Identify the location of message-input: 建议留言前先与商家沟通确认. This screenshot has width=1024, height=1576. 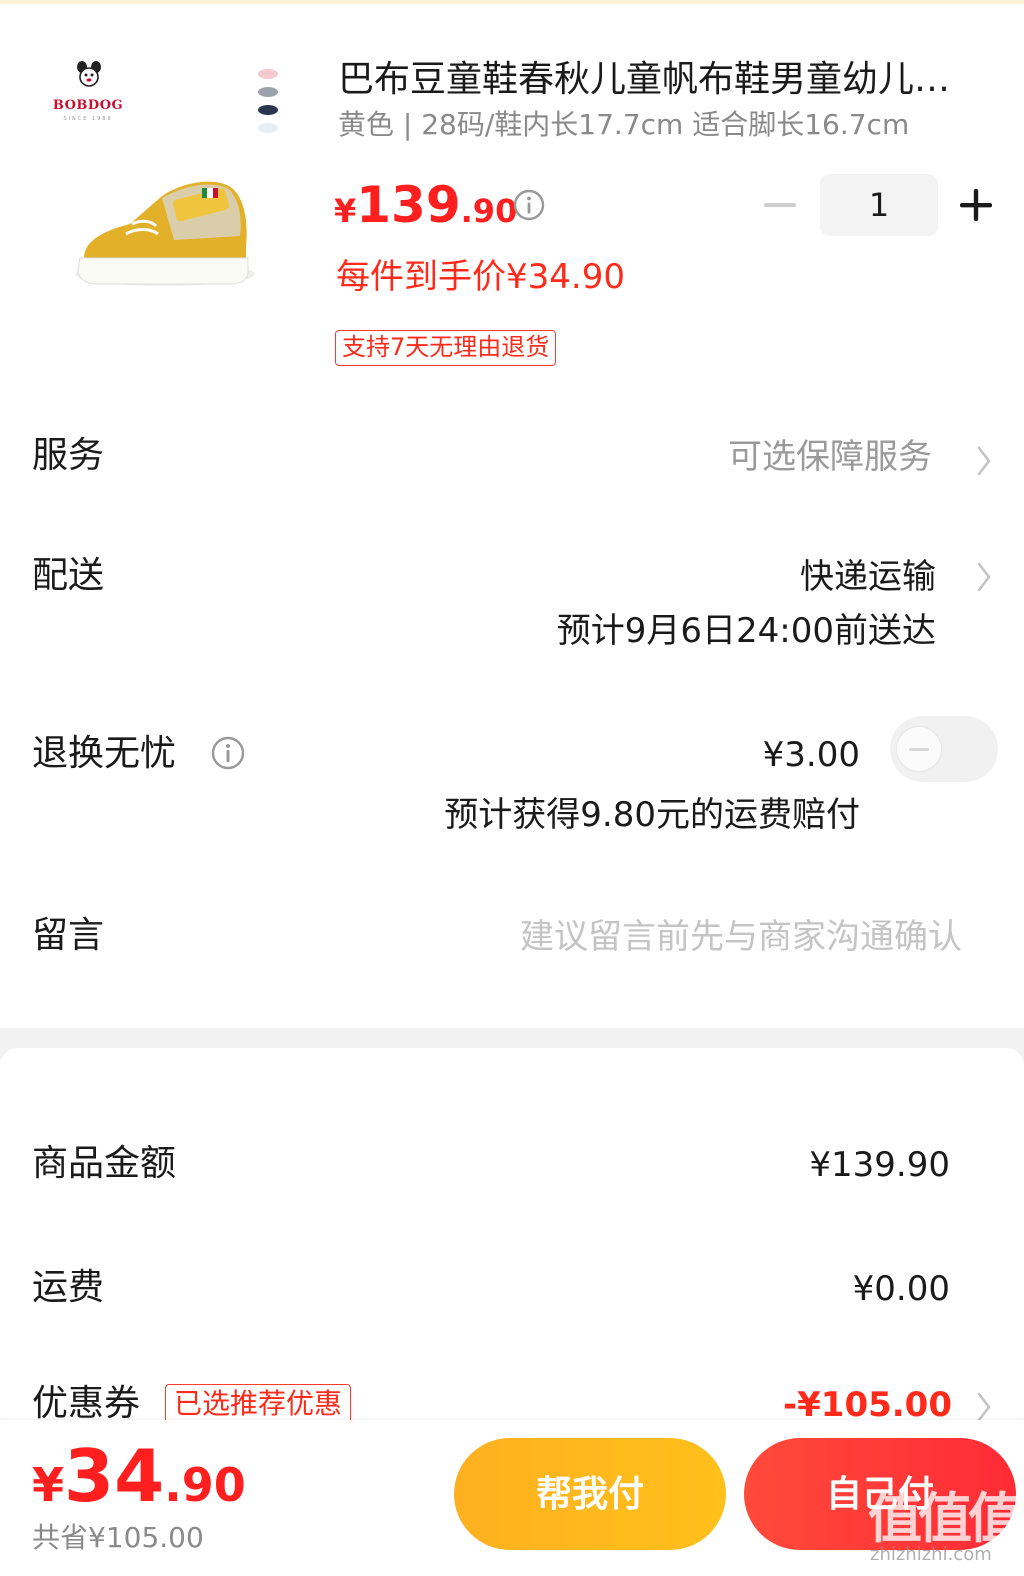
(741, 937).